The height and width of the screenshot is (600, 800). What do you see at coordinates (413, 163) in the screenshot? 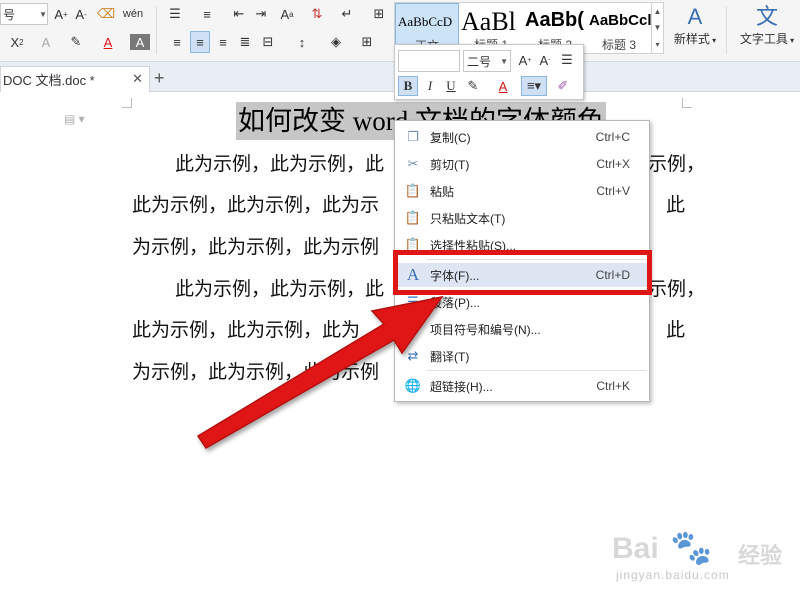
I see `cut-icon: ✂` at bounding box center [413, 163].